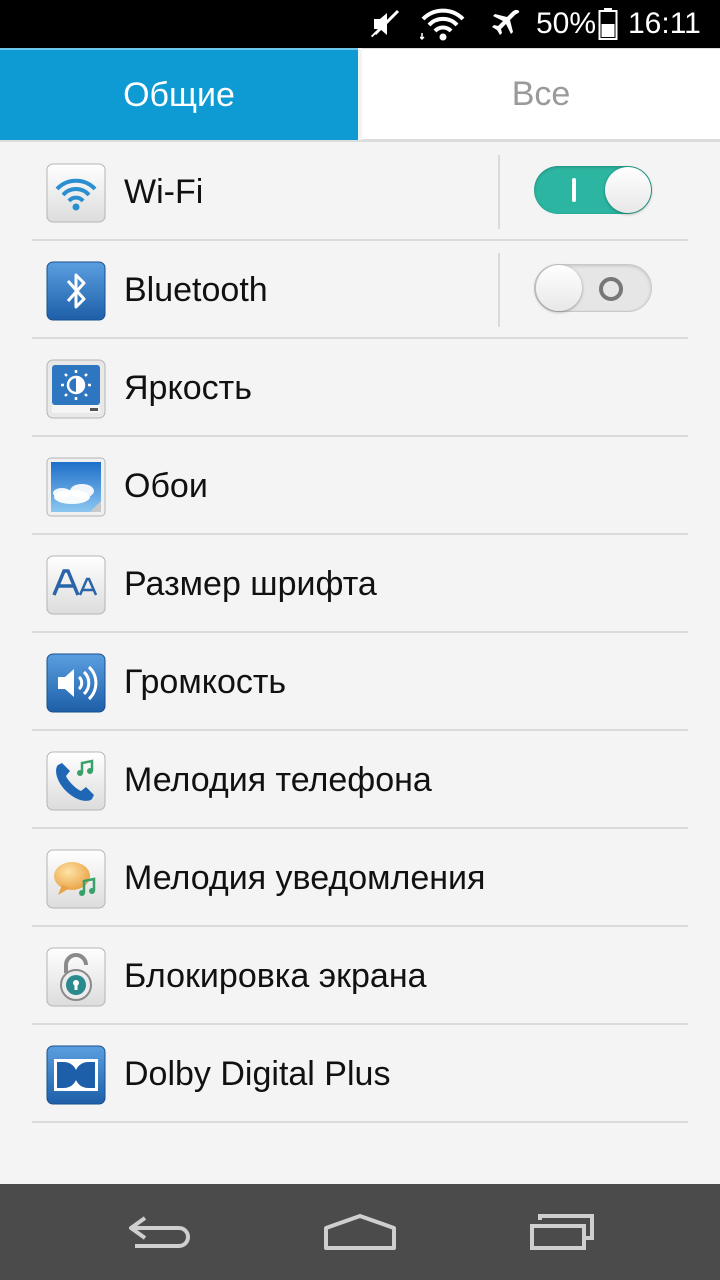 Image resolution: width=720 pixels, height=1280 pixels. I want to click on settings-row-label: Обои, so click(166, 485).